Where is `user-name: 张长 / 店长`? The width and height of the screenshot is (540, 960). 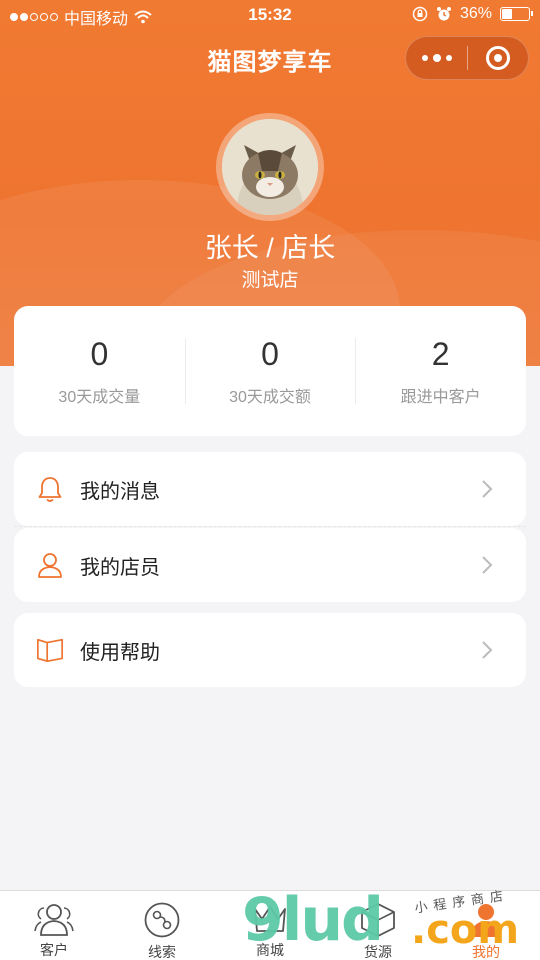 user-name: 张长 / 店长 is located at coordinates (270, 245).